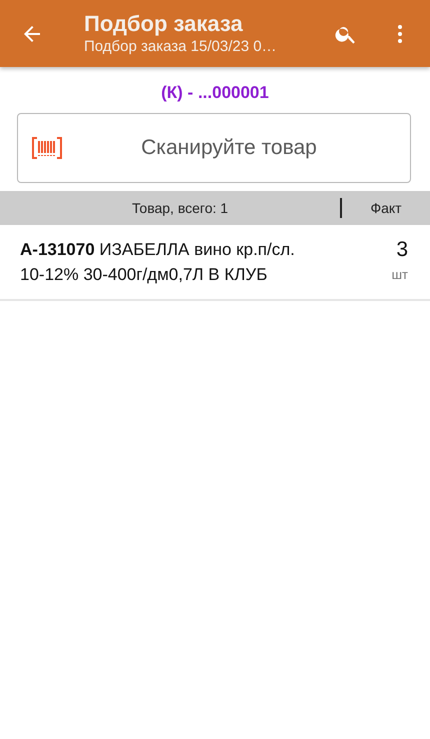 This screenshot has height=739, width=430. I want to click on product-row: А-131070 ИЗАБЕЛЛА вино кр.п/сл. 10-12% 30-400г/дм0,7Л В КЛУБ 3 шт, so click(215, 263).